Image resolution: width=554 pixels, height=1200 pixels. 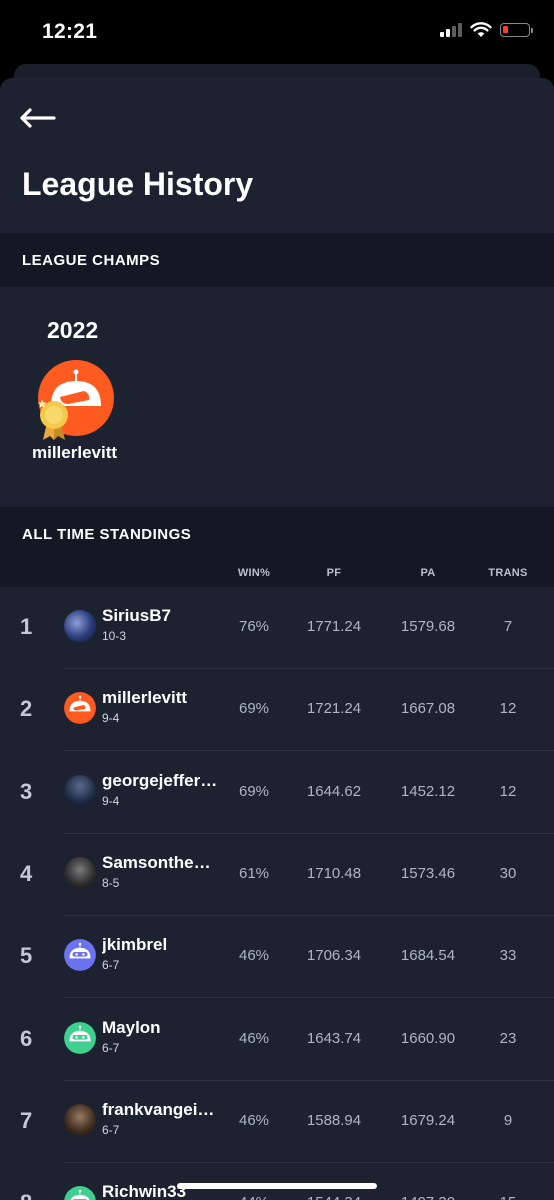 What do you see at coordinates (334, 1197) in the screenshot?
I see `row-pf: 1544.34` at bounding box center [334, 1197].